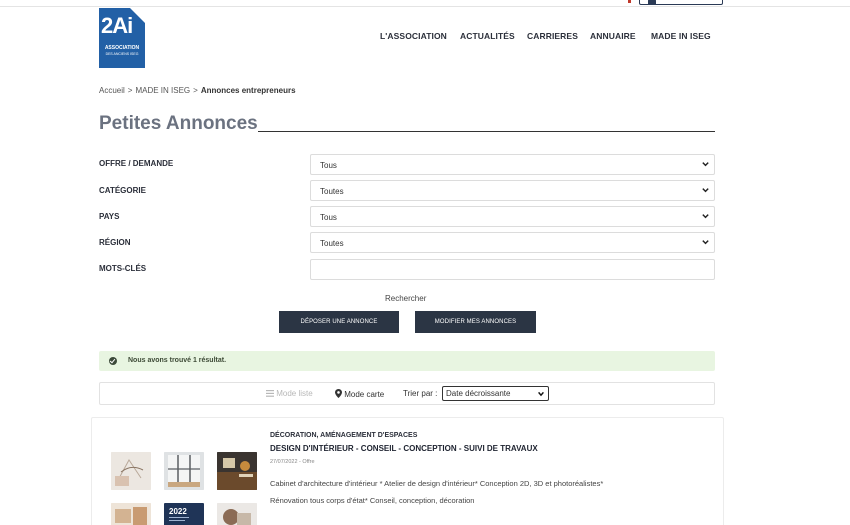 The height and width of the screenshot is (525, 850). Describe the element at coordinates (292, 462) in the screenshot. I see `ad-meta: 27/07/2022 - Offre` at that location.